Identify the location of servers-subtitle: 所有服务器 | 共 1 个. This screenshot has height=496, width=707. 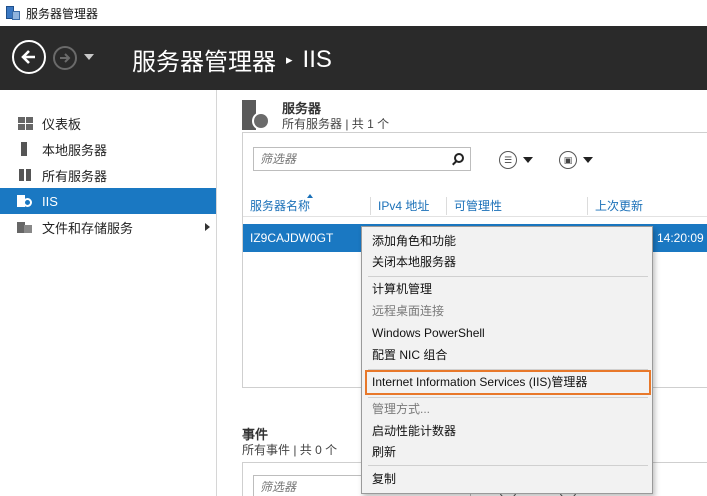
(336, 124).